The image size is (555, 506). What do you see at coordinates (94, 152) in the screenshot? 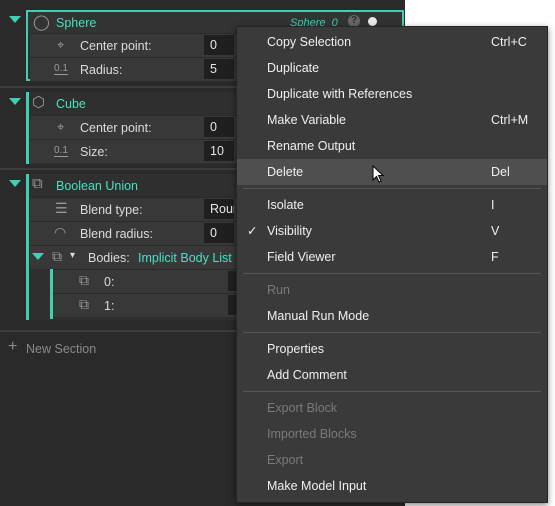
I see `size-label: Size:` at bounding box center [94, 152].